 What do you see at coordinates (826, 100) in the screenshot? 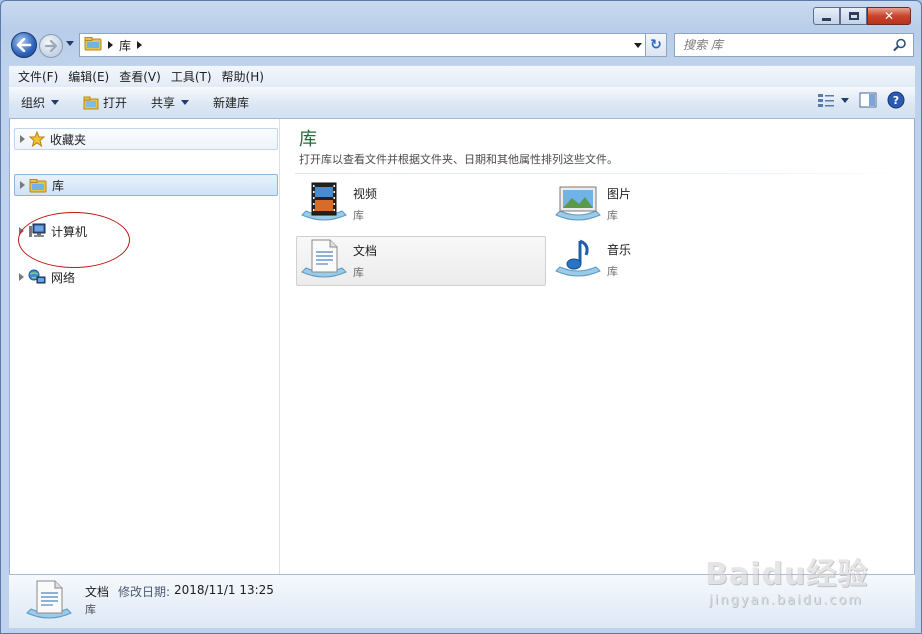
I see `view-options-icon` at bounding box center [826, 100].